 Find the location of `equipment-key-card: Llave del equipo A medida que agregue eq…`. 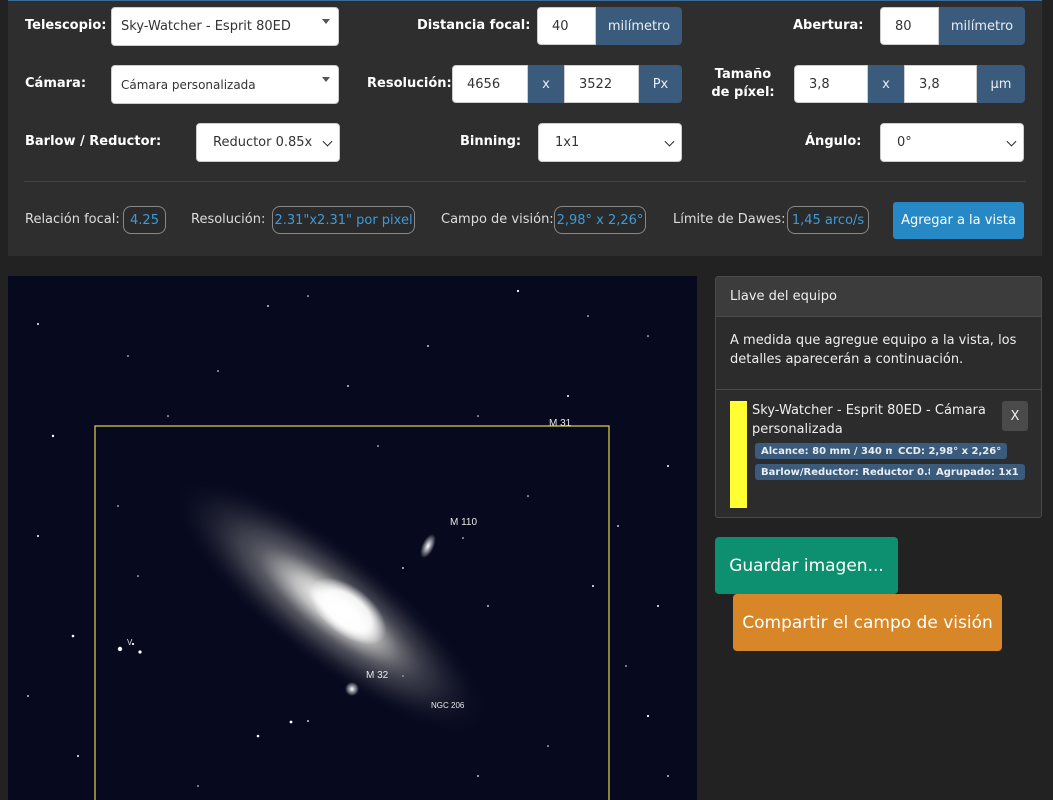

equipment-key-card: Llave del equipo A medida que agregue eq… is located at coordinates (878, 397).